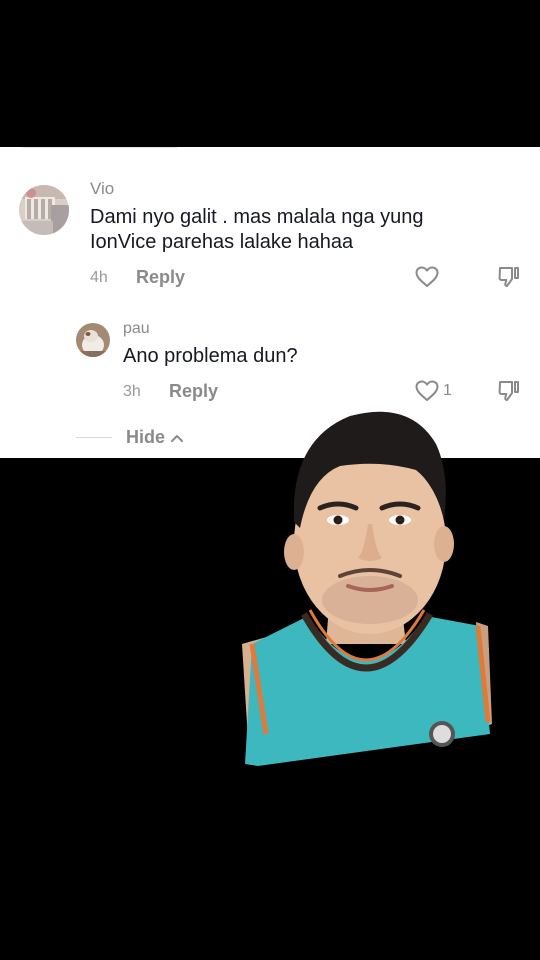  I want to click on hide-replies-button: Hide, so click(130, 437).